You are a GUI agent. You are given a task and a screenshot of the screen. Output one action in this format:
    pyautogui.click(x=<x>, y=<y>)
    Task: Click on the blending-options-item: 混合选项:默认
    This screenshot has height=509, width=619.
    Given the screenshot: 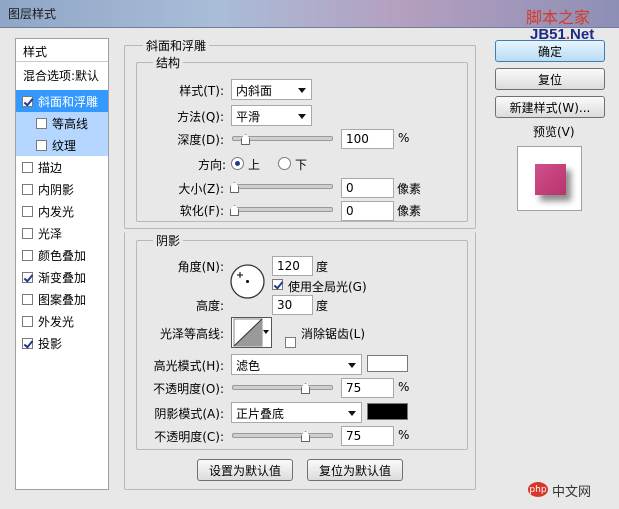 What is the action you would take?
    pyautogui.click(x=61, y=75)
    